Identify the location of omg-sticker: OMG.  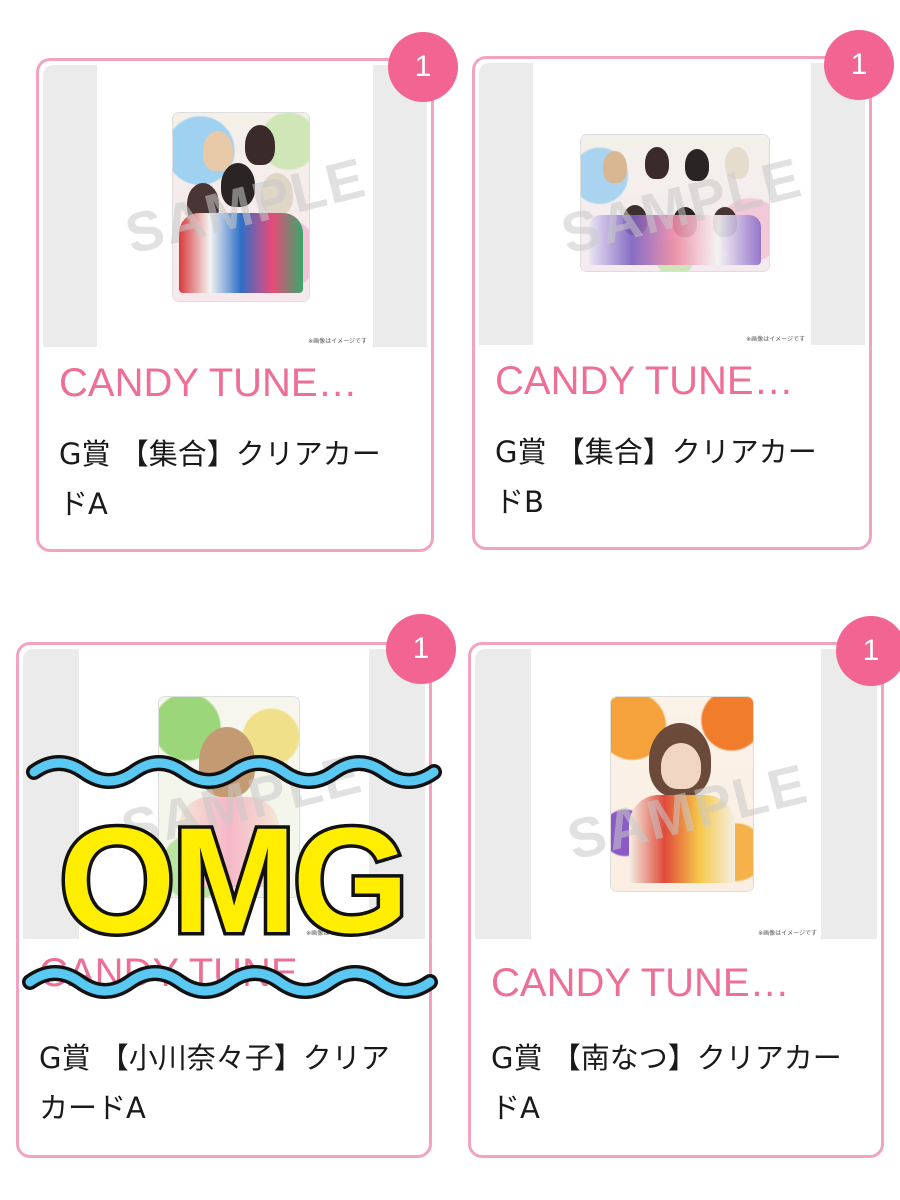
(232, 877).